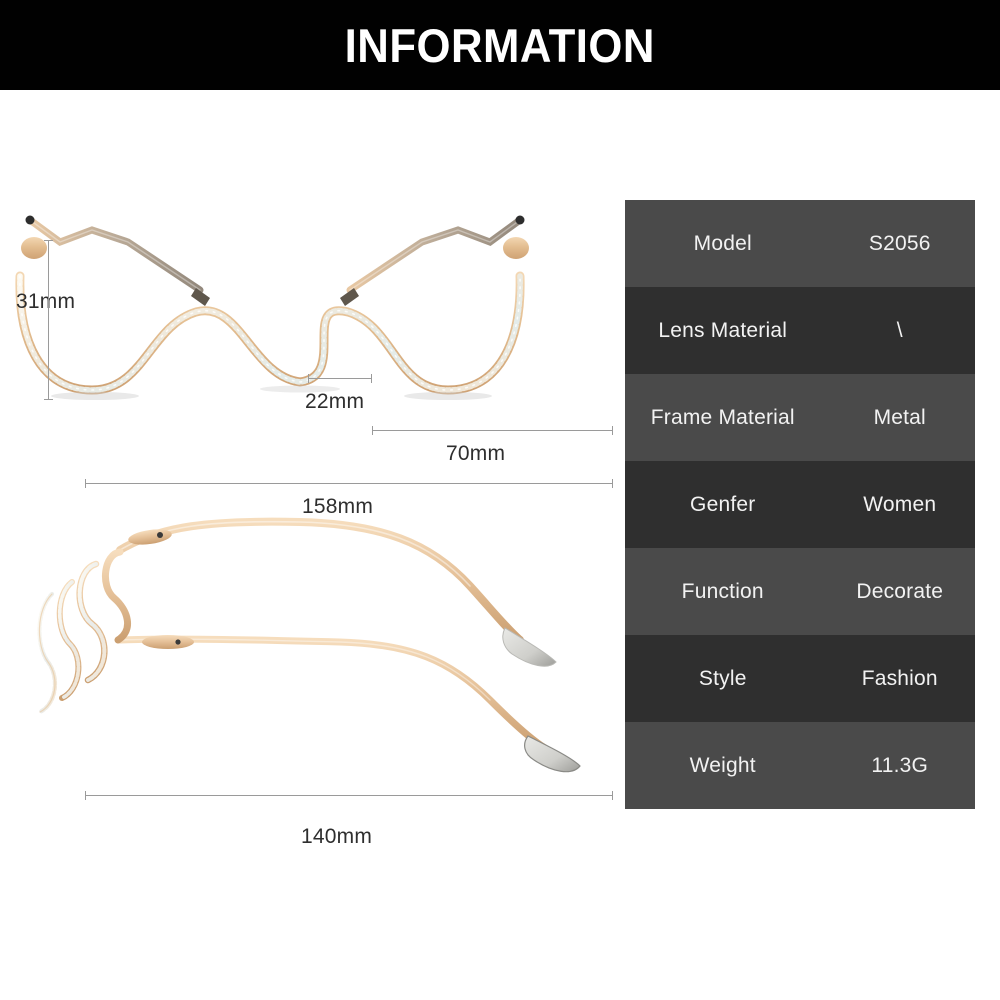  I want to click on dimension-line-height, so click(48, 320).